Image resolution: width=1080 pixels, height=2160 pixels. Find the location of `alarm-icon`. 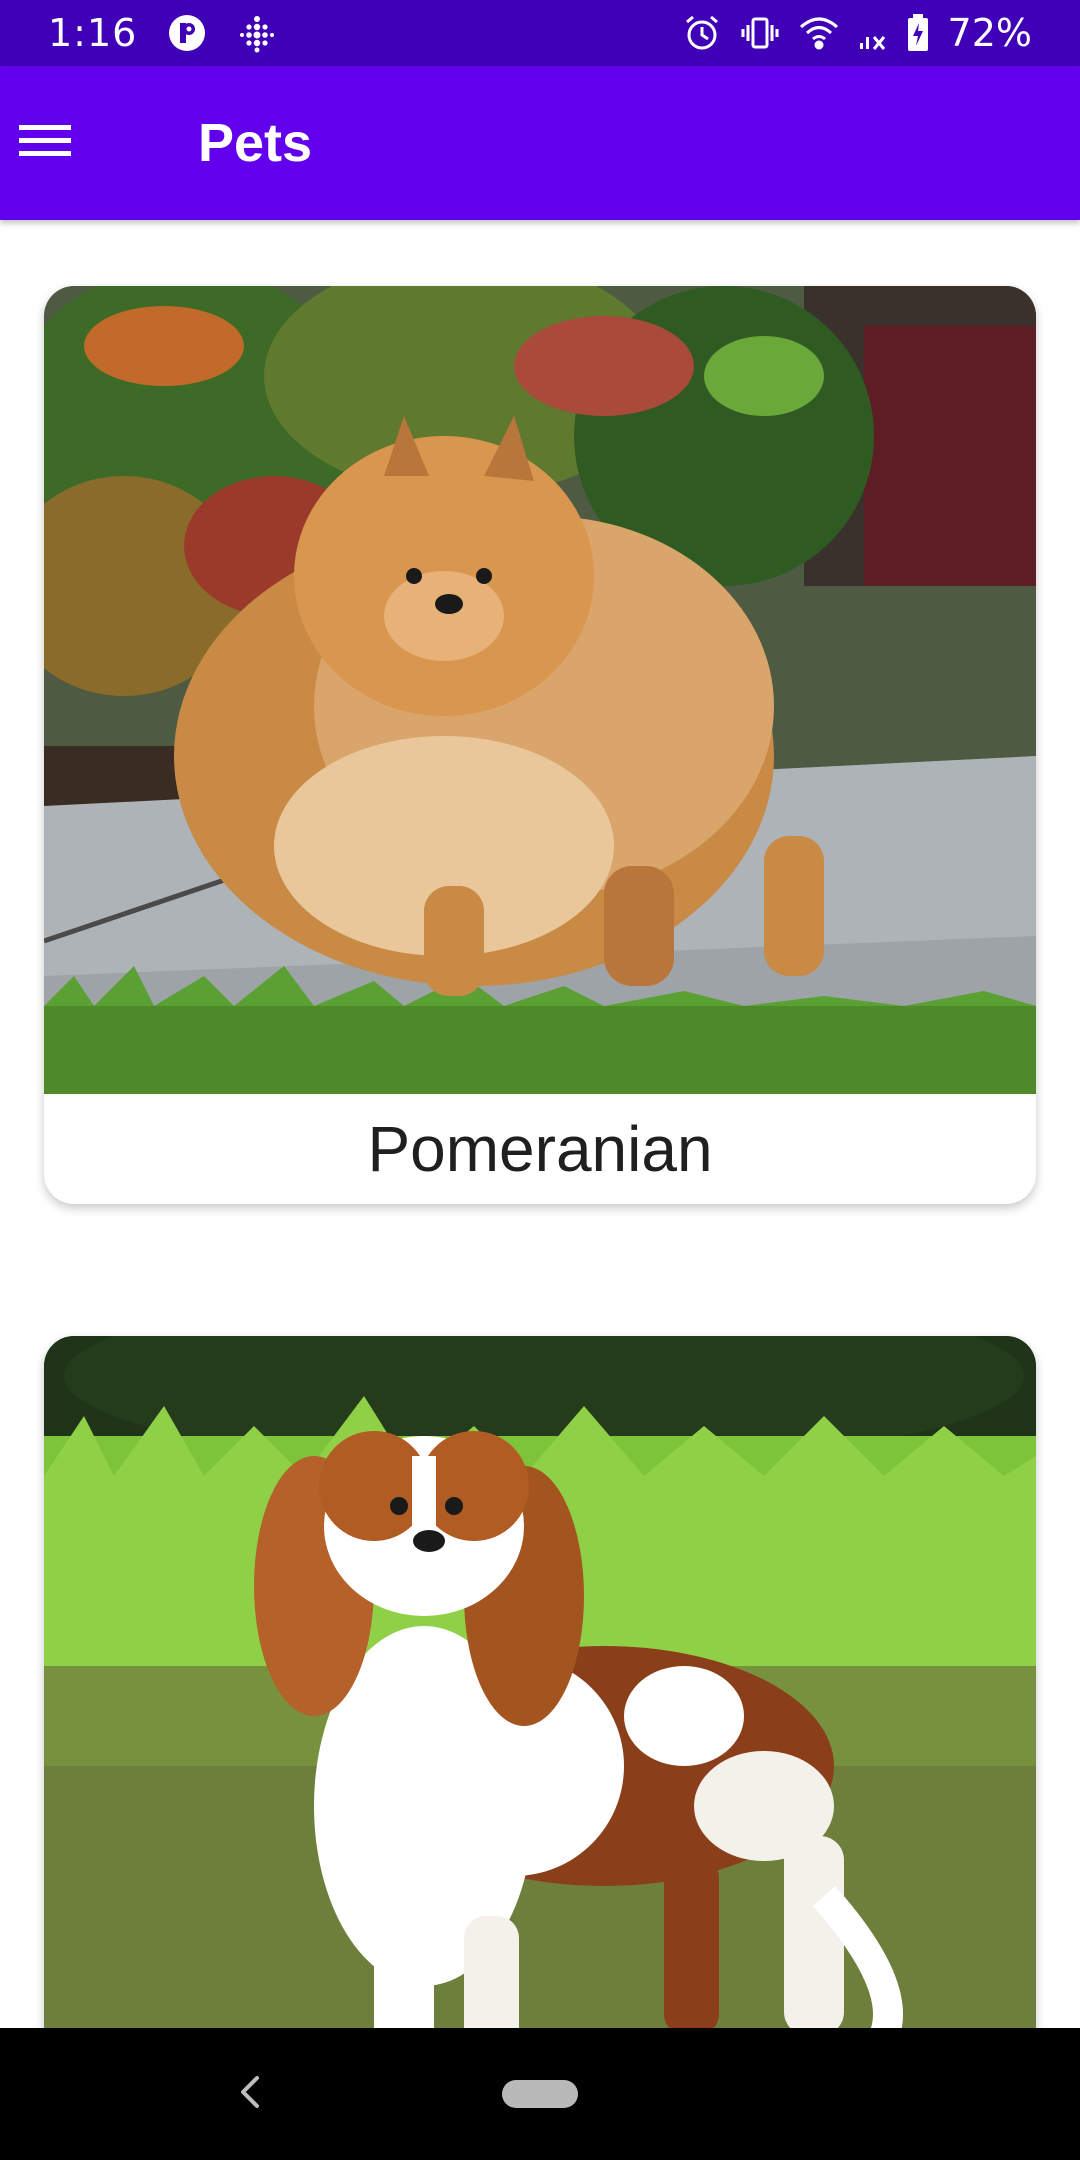

alarm-icon is located at coordinates (702, 33).